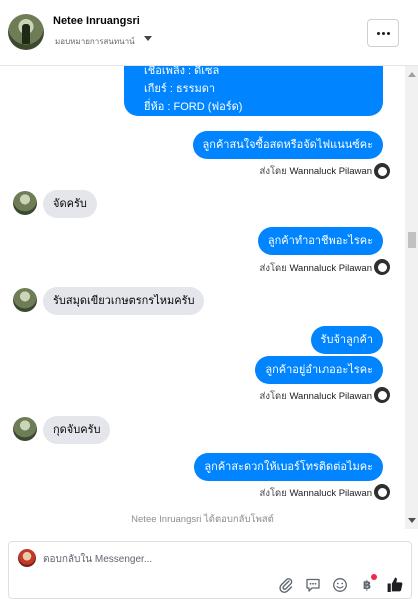  What do you see at coordinates (182, 71) in the screenshot?
I see `message-line: เชื้อเพลิง : ดีเซล` at bounding box center [182, 71].